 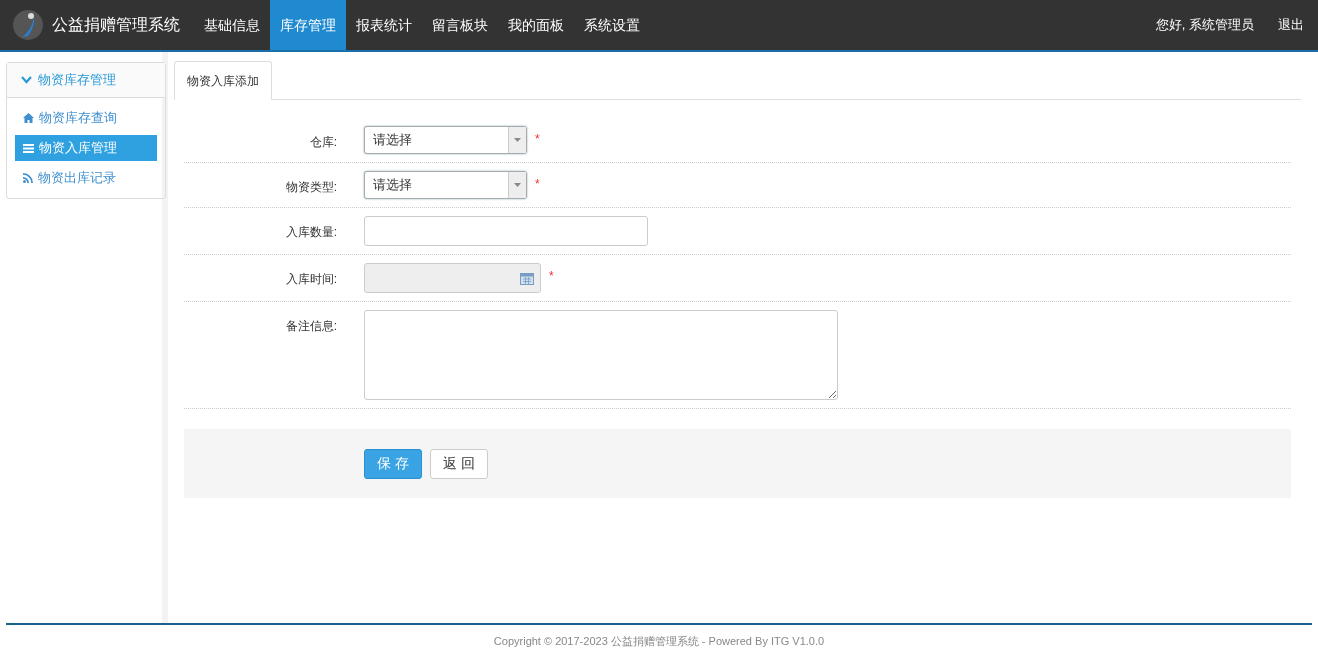 What do you see at coordinates (384, 25) in the screenshot?
I see `nav-tab: 报表统计` at bounding box center [384, 25].